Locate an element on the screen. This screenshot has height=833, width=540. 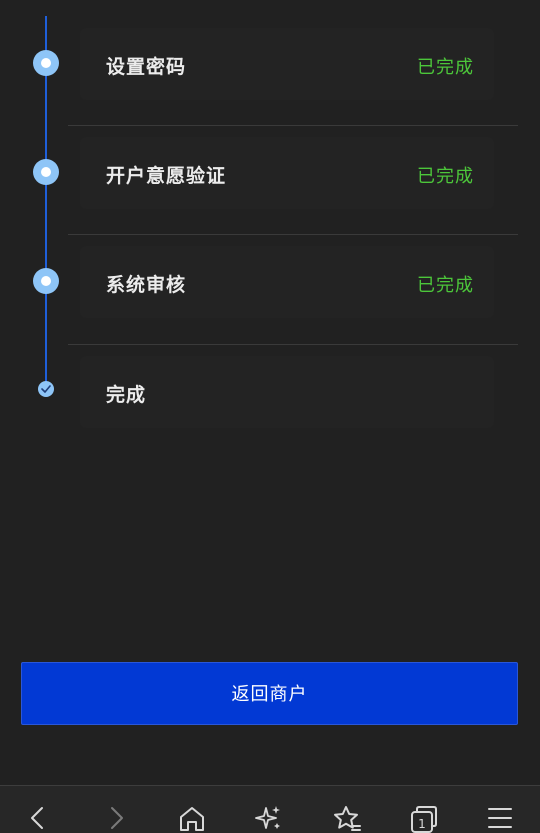
tabs-icon: 1 is located at coordinates (424, 819).